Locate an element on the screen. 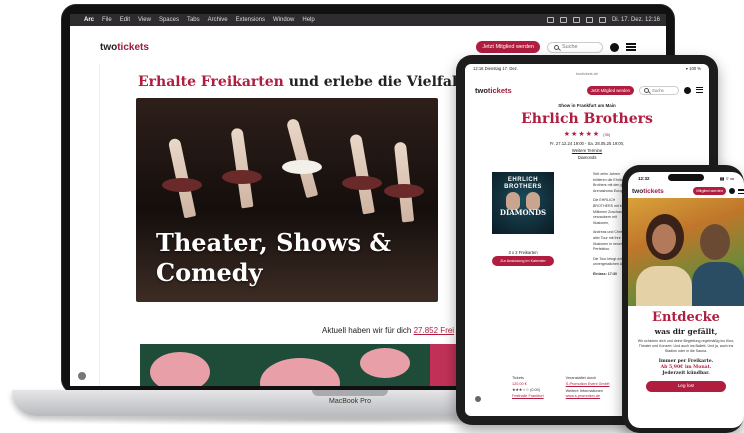  poster-title: EHRLICH BROTHERS is located at coordinates (523, 183).